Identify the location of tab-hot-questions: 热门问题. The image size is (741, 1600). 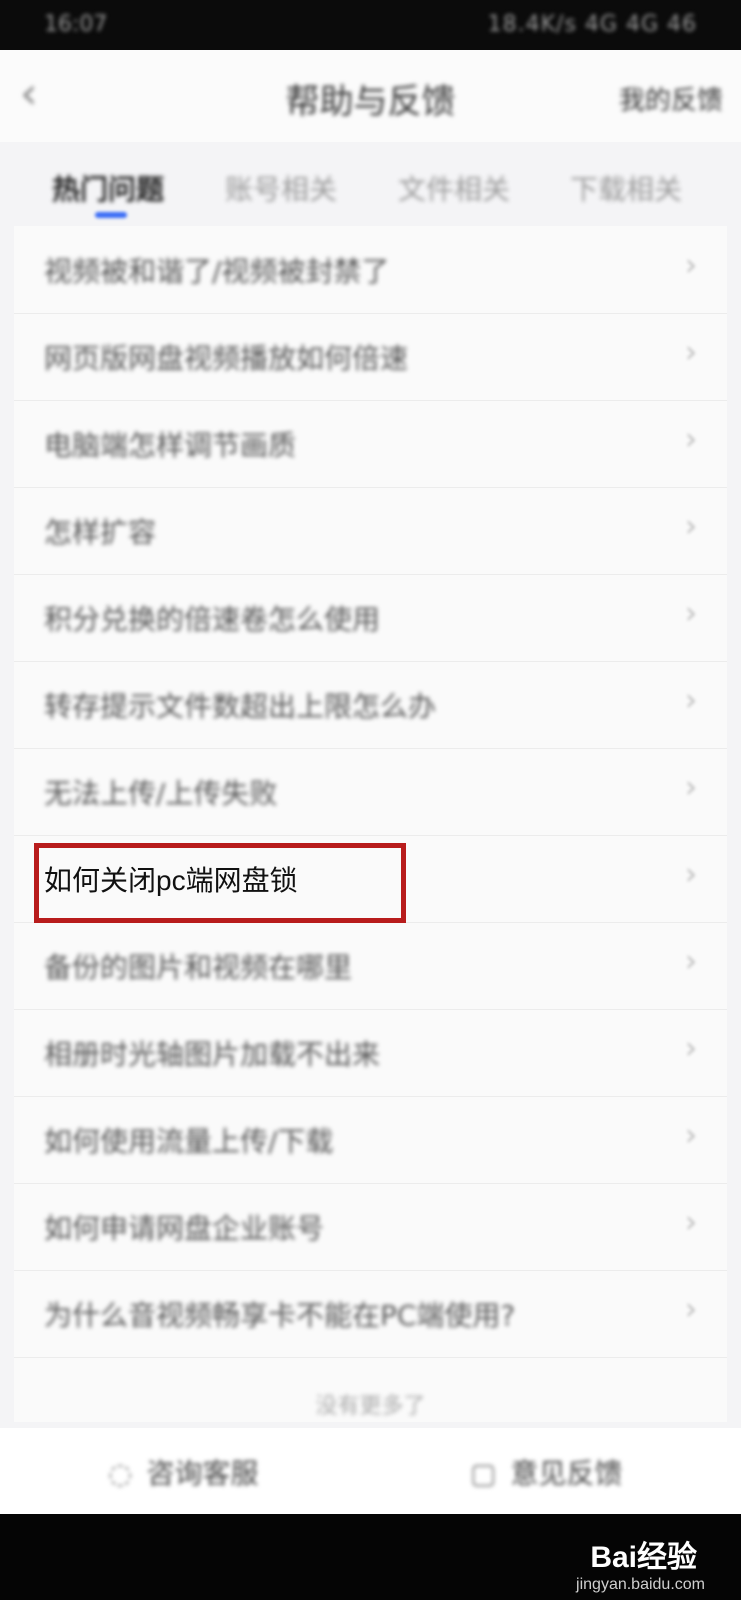
(108, 188).